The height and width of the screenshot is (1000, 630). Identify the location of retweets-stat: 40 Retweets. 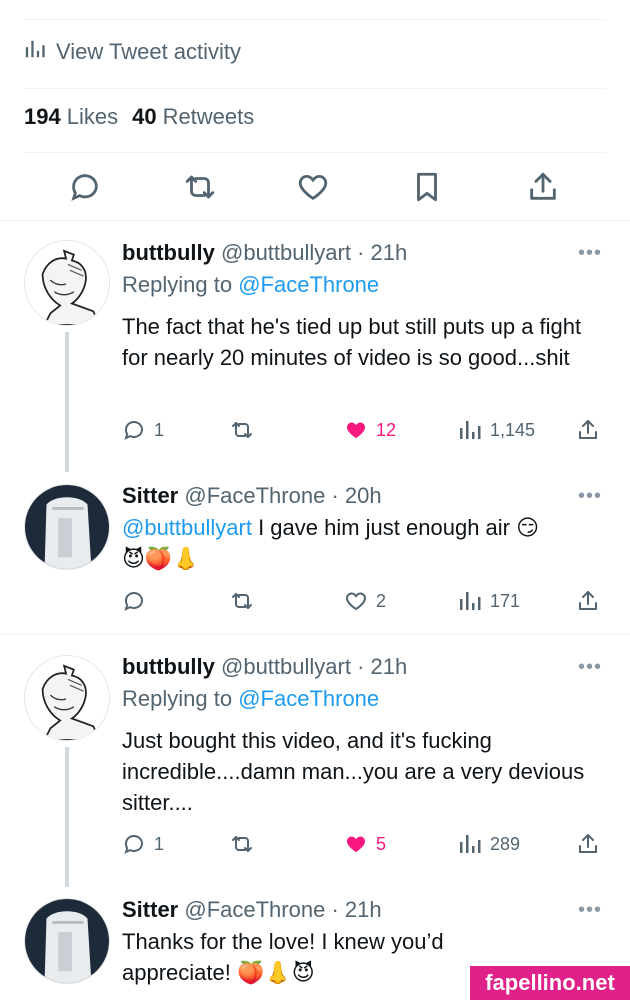
(193, 117).